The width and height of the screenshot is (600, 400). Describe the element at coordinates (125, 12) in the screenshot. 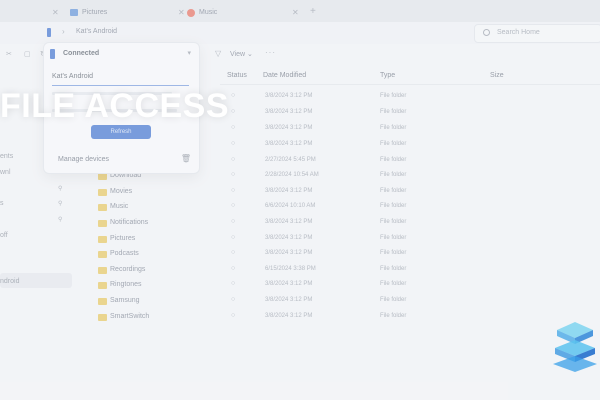

I see `tab-pictures: Pictures` at that location.